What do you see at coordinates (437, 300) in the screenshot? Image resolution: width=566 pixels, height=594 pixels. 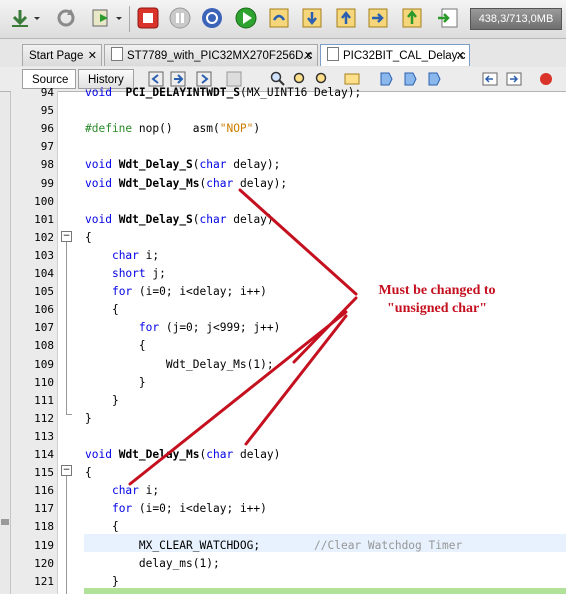 I see `annotation-text: Must be changed to "unsigned char"` at bounding box center [437, 300].